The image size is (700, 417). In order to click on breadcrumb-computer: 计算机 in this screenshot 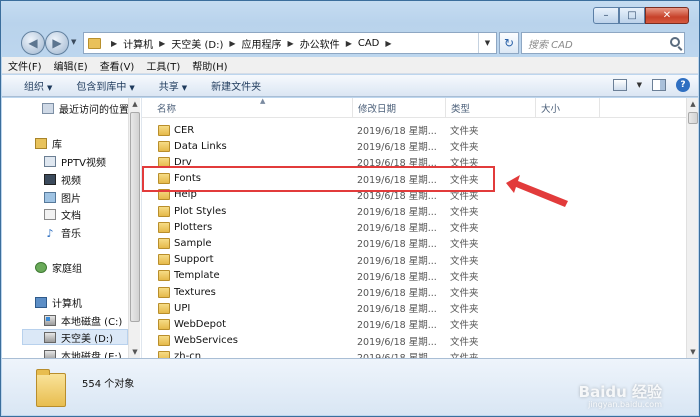, I will do `click(138, 43)`.